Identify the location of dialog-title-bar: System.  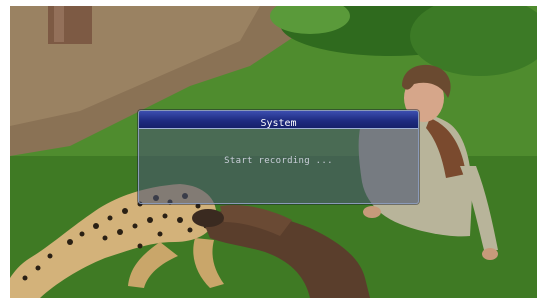
(278, 120).